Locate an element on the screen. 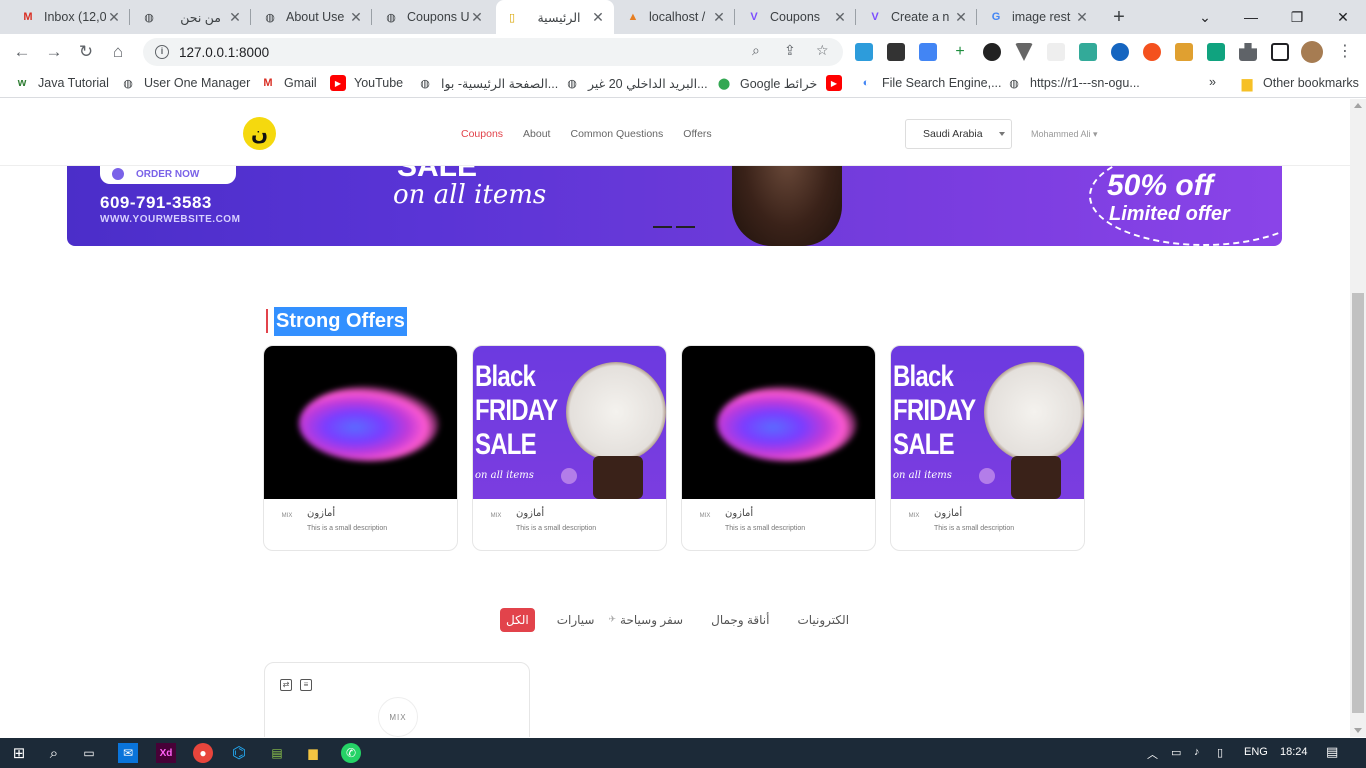 The height and width of the screenshot is (768, 1366). whatsapp-icon: ✆ is located at coordinates (351, 753).